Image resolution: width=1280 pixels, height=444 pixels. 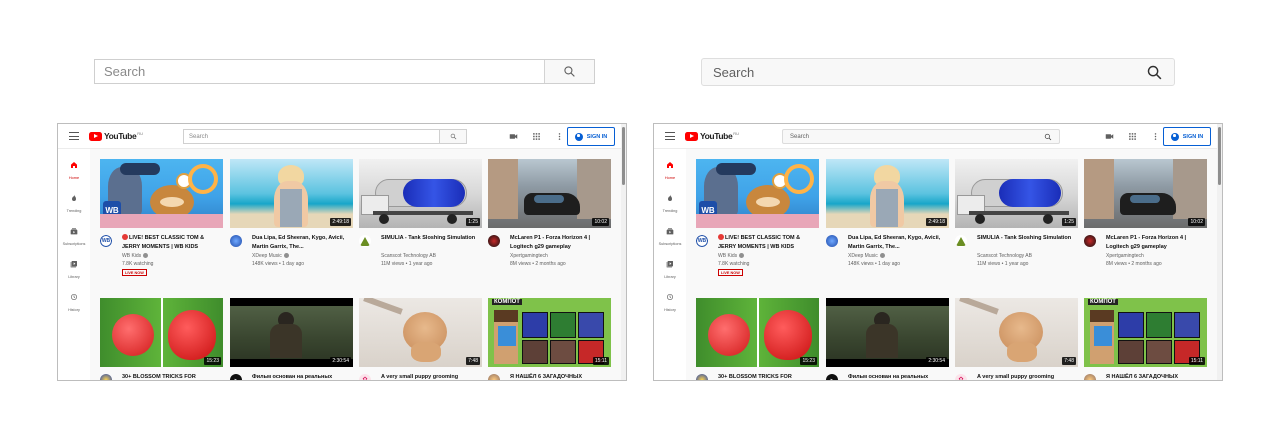 What do you see at coordinates (670, 264) in the screenshot?
I see `library-icon` at bounding box center [670, 264].